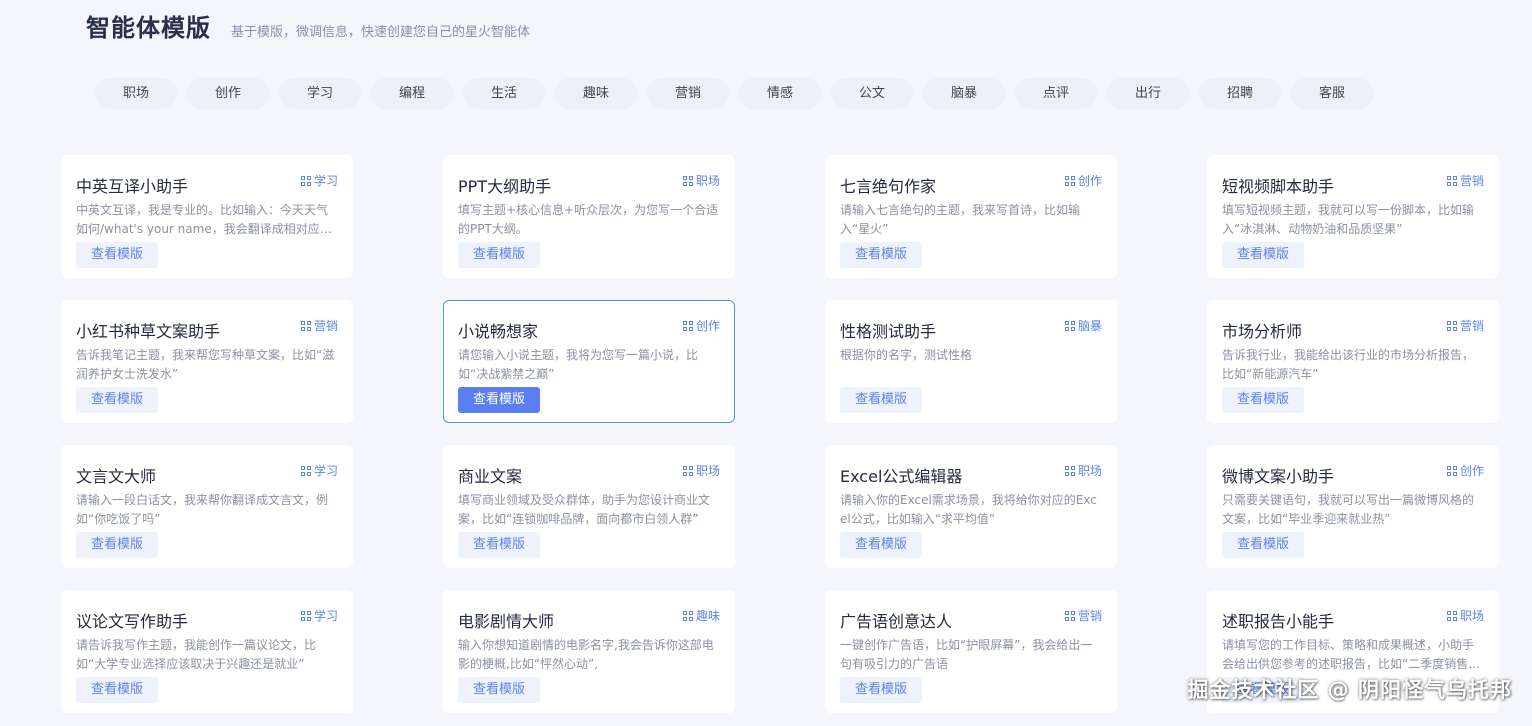 This screenshot has height=726, width=1532. What do you see at coordinates (506, 621) in the screenshot?
I see `card-title: 电影剧情大师` at bounding box center [506, 621].